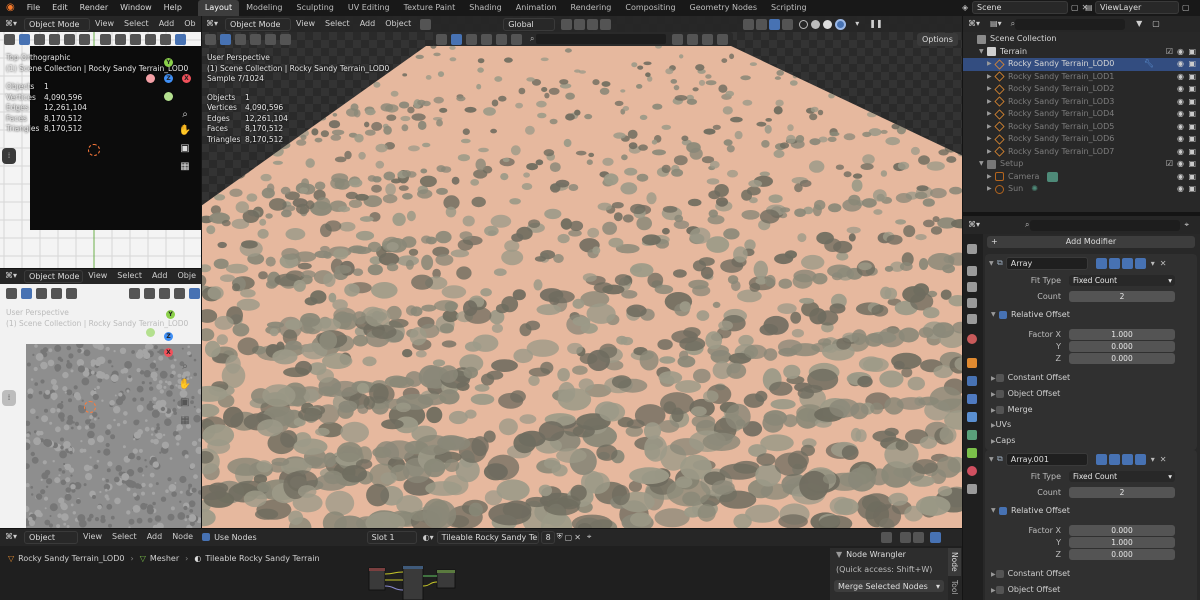  I want to click on toolbar-toggle-icon: ⁞, so click(9, 398).